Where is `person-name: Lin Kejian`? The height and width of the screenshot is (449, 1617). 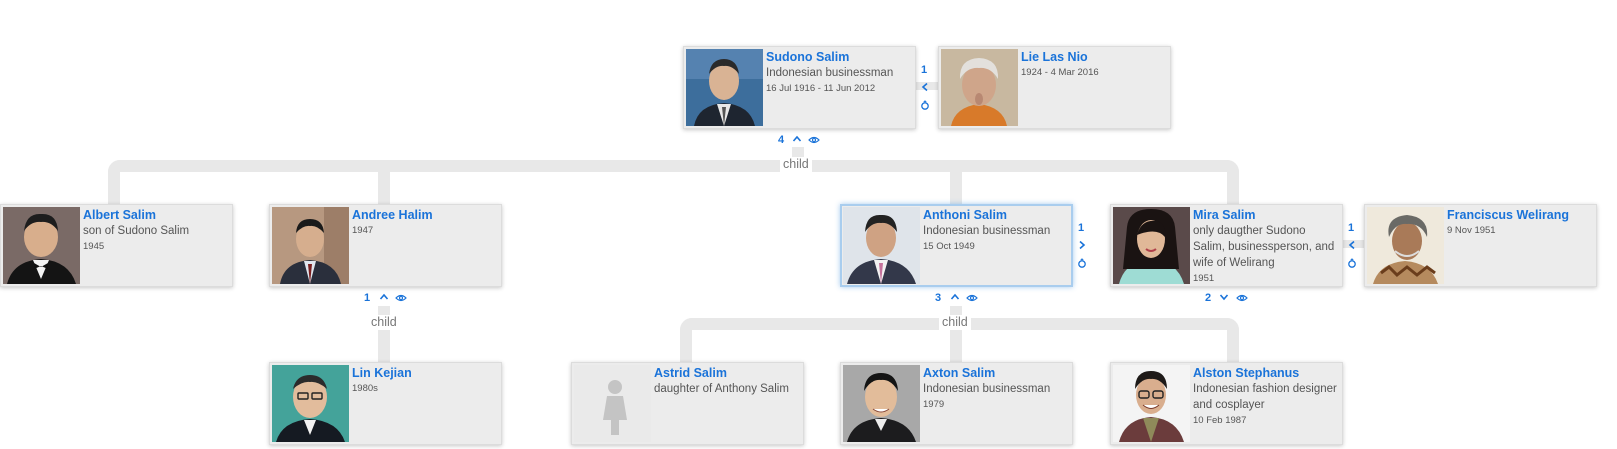
person-name: Lin Kejian is located at coordinates (424, 373).